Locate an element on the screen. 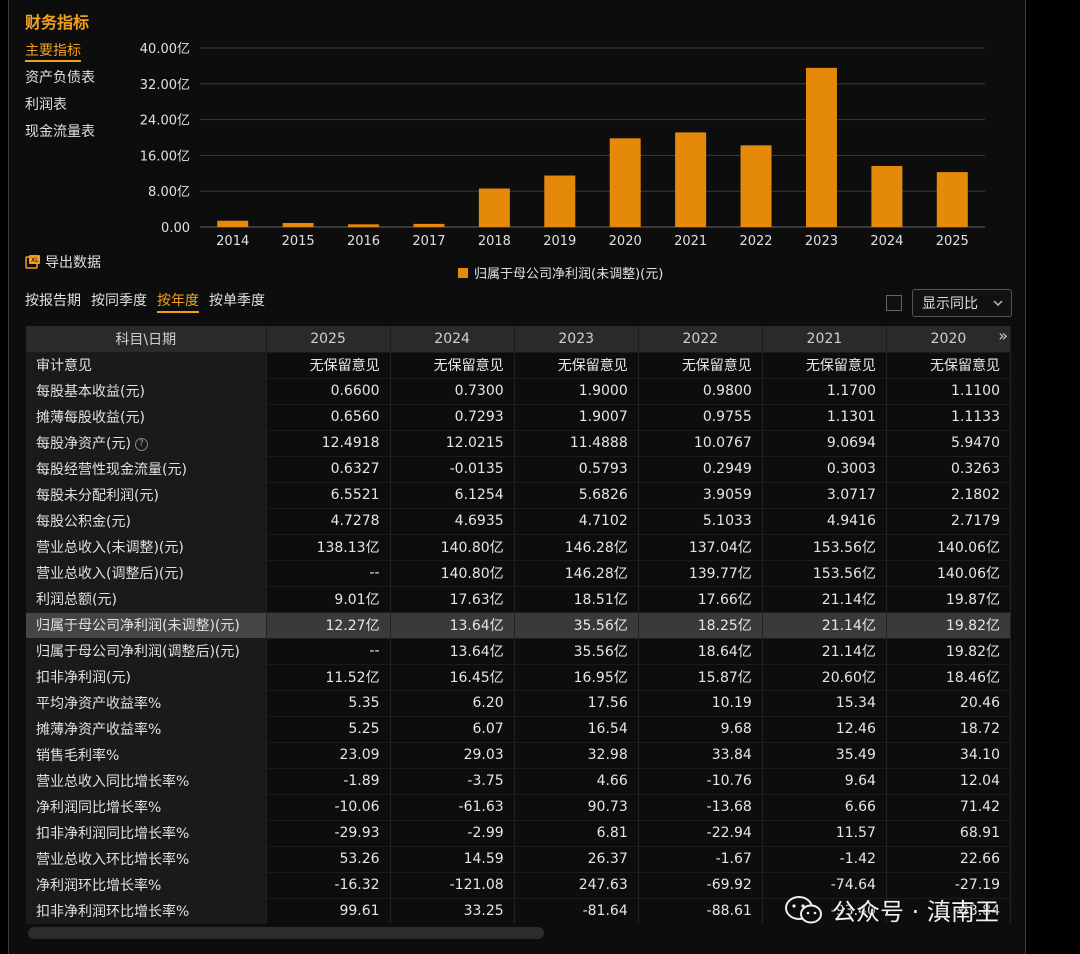 The width and height of the screenshot is (1080, 954). table-cell: 9.0694 is located at coordinates (824, 442).